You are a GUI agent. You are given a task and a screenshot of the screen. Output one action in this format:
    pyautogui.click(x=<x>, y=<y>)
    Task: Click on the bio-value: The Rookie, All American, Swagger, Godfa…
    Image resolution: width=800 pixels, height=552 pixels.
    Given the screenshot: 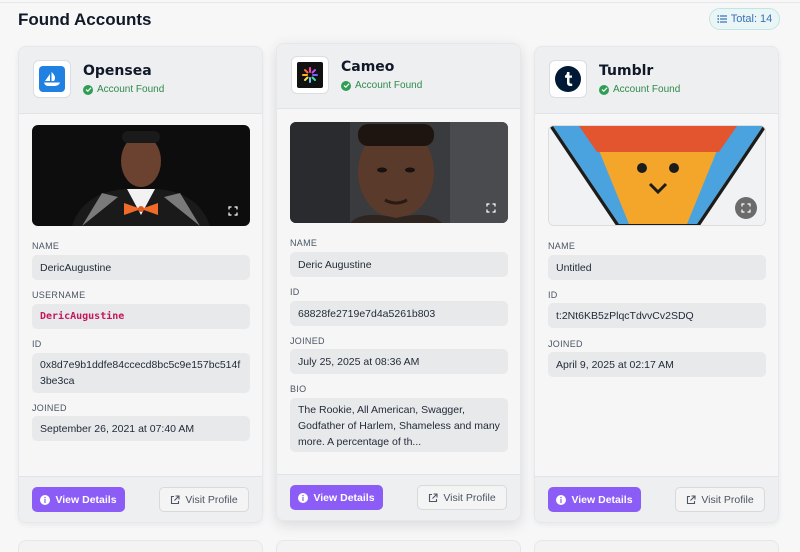 What is the action you would take?
    pyautogui.click(x=399, y=425)
    